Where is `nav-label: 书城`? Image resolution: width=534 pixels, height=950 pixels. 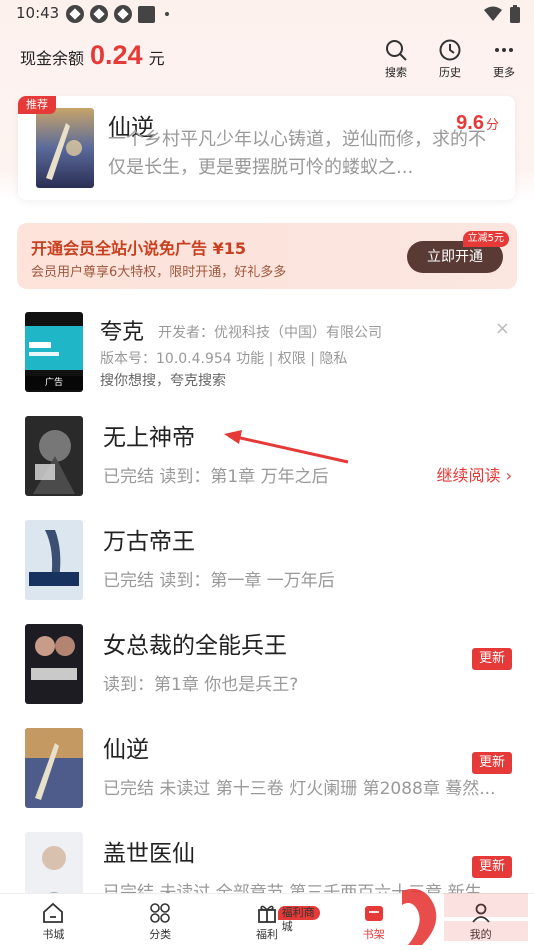
nav-label: 书城 is located at coordinates (53, 934).